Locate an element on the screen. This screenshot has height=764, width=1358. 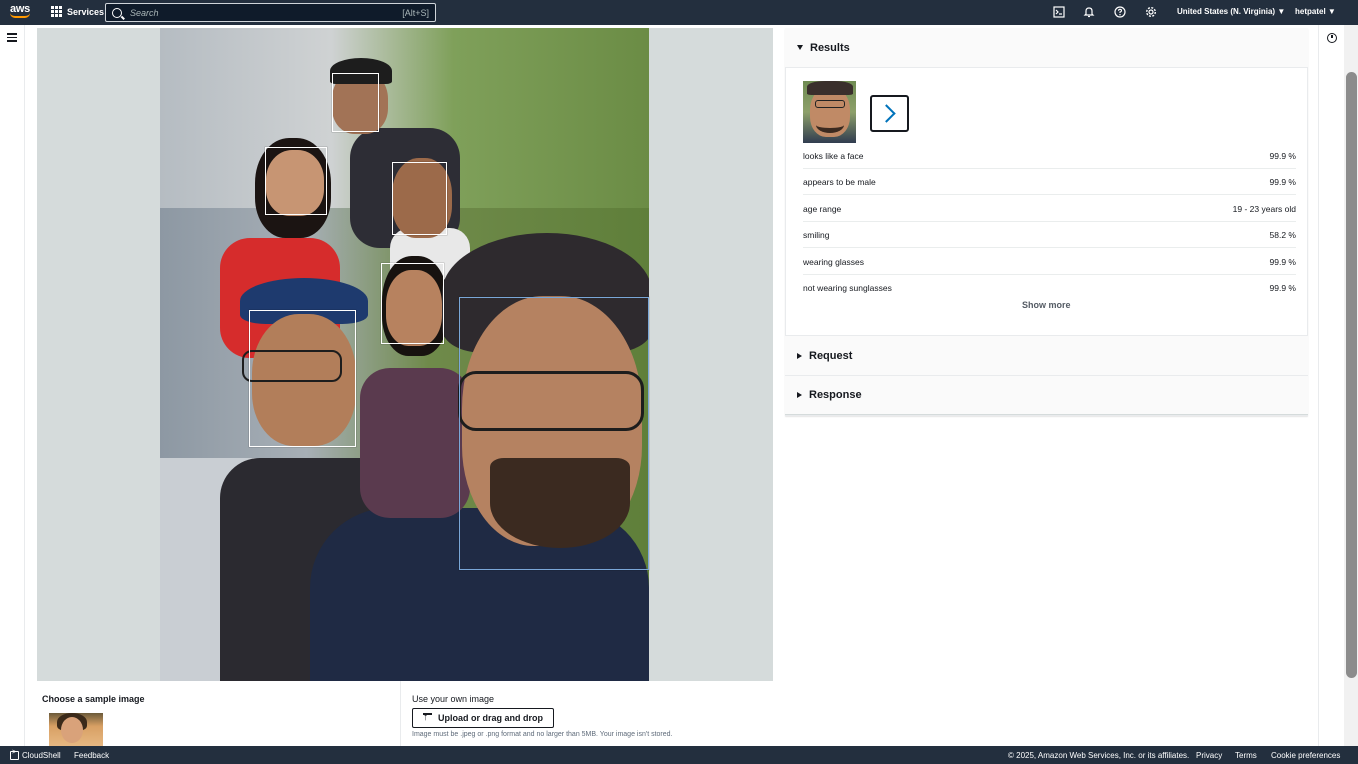
search-placeholder: Search is located at coordinates (144, 12).